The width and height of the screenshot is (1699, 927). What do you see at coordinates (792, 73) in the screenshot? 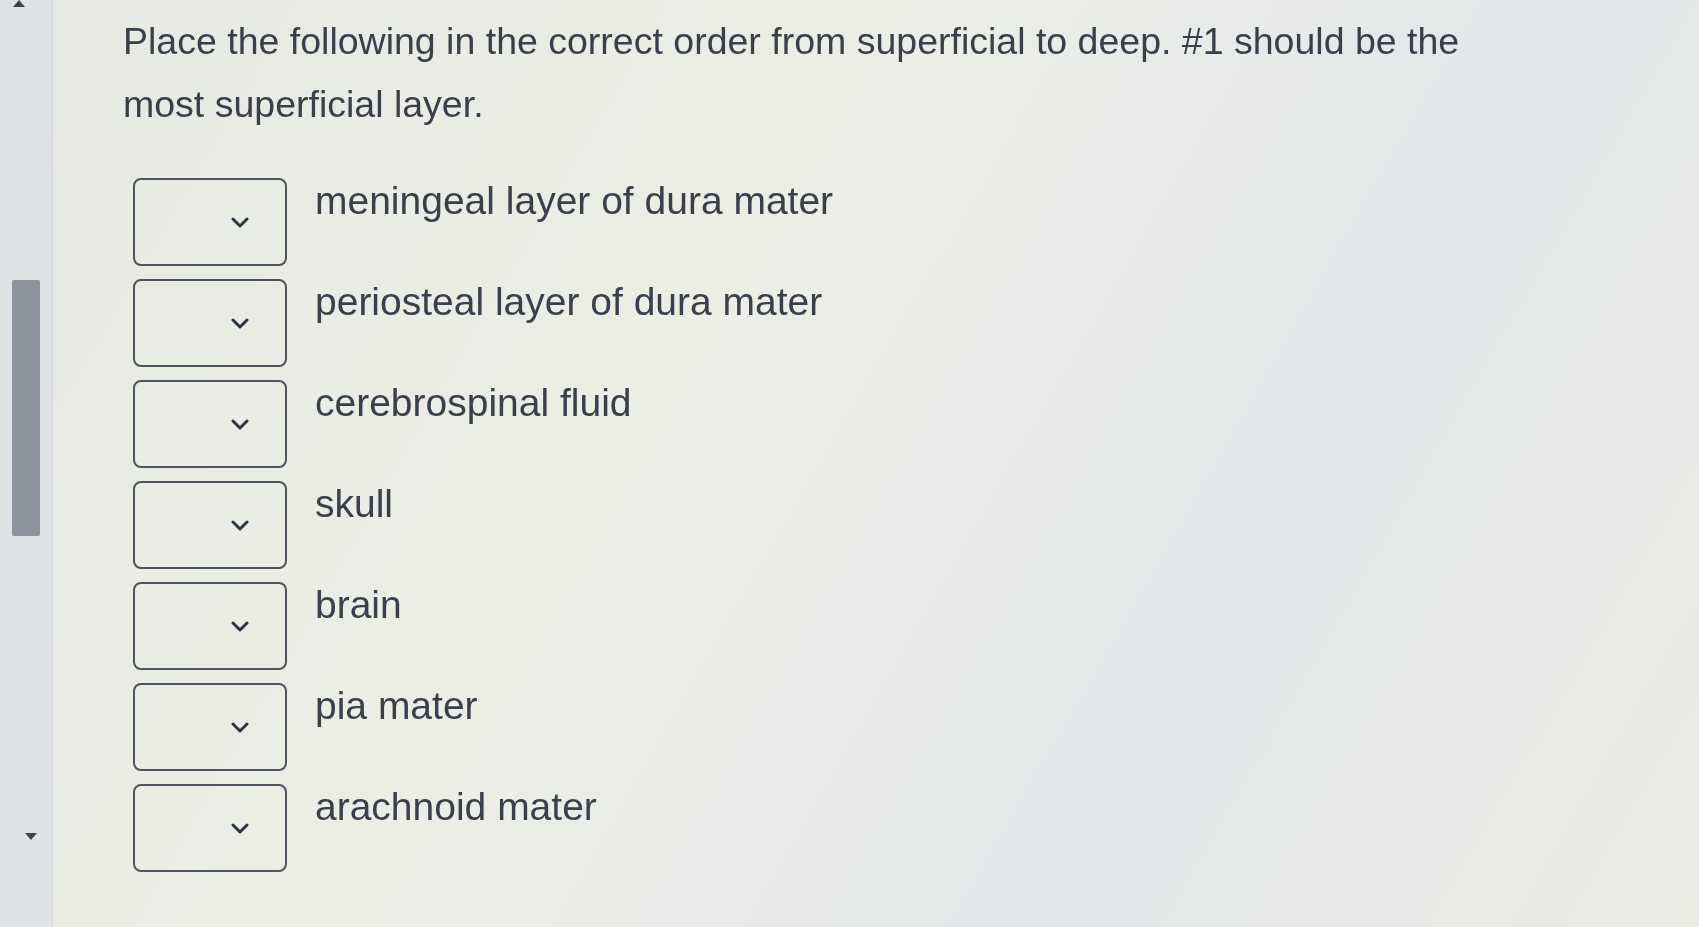
I see `question-text: Place the following in the correct order from superficial to deep. #1 should be the most superficial layer.` at bounding box center [792, 73].